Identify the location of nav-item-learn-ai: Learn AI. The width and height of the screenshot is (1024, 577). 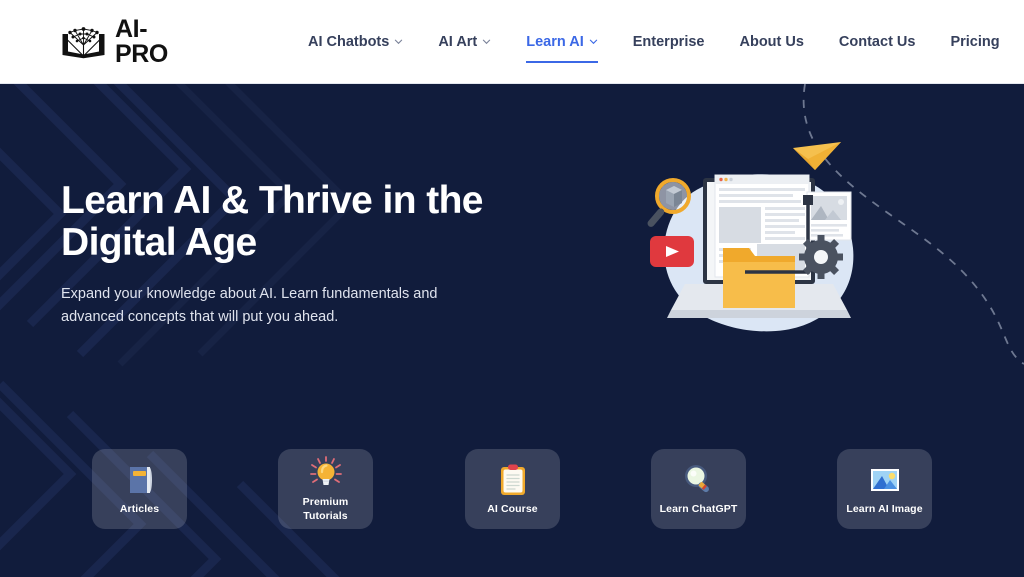
(562, 42).